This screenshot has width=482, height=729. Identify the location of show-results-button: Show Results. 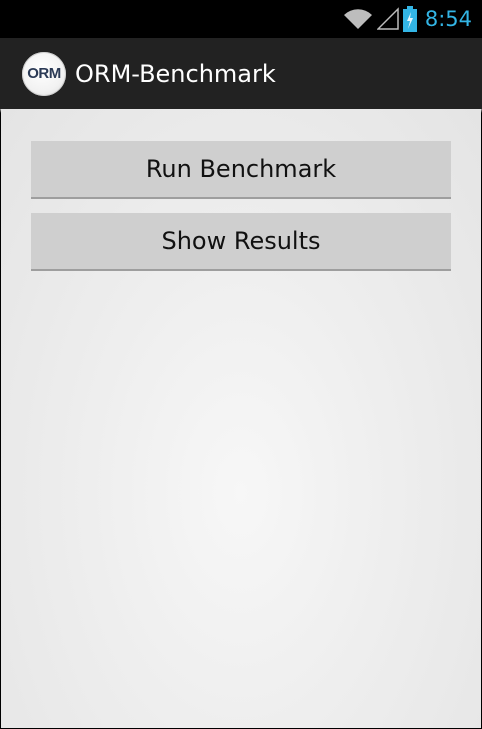
(241, 242).